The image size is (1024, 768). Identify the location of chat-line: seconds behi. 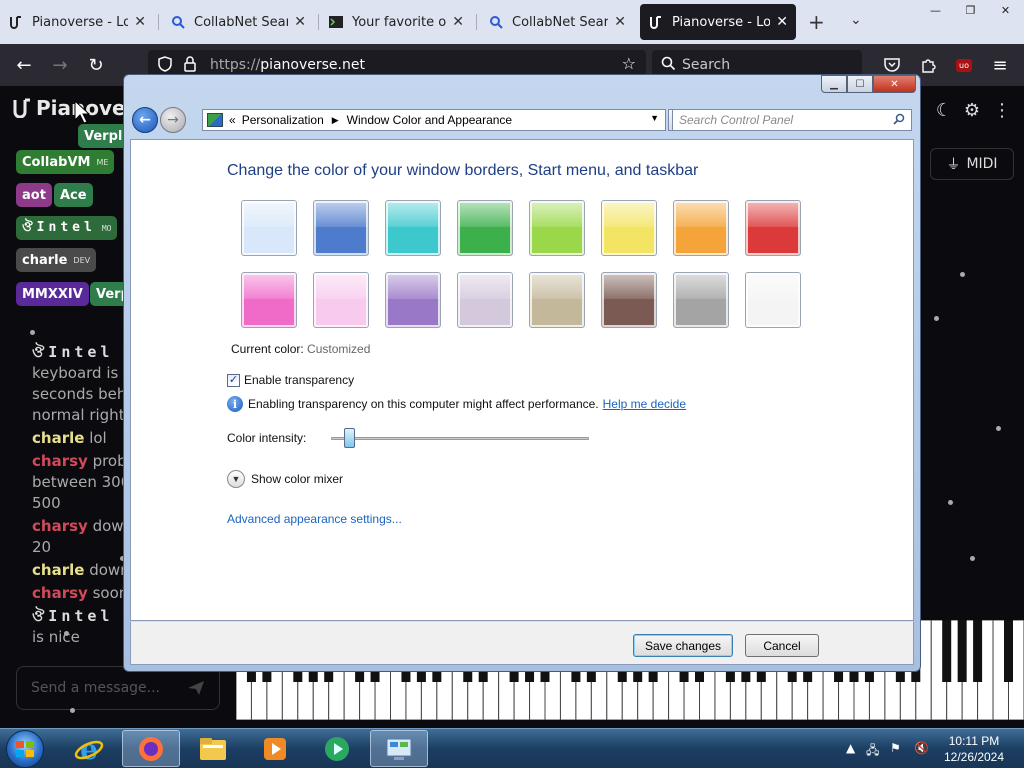
(81, 394).